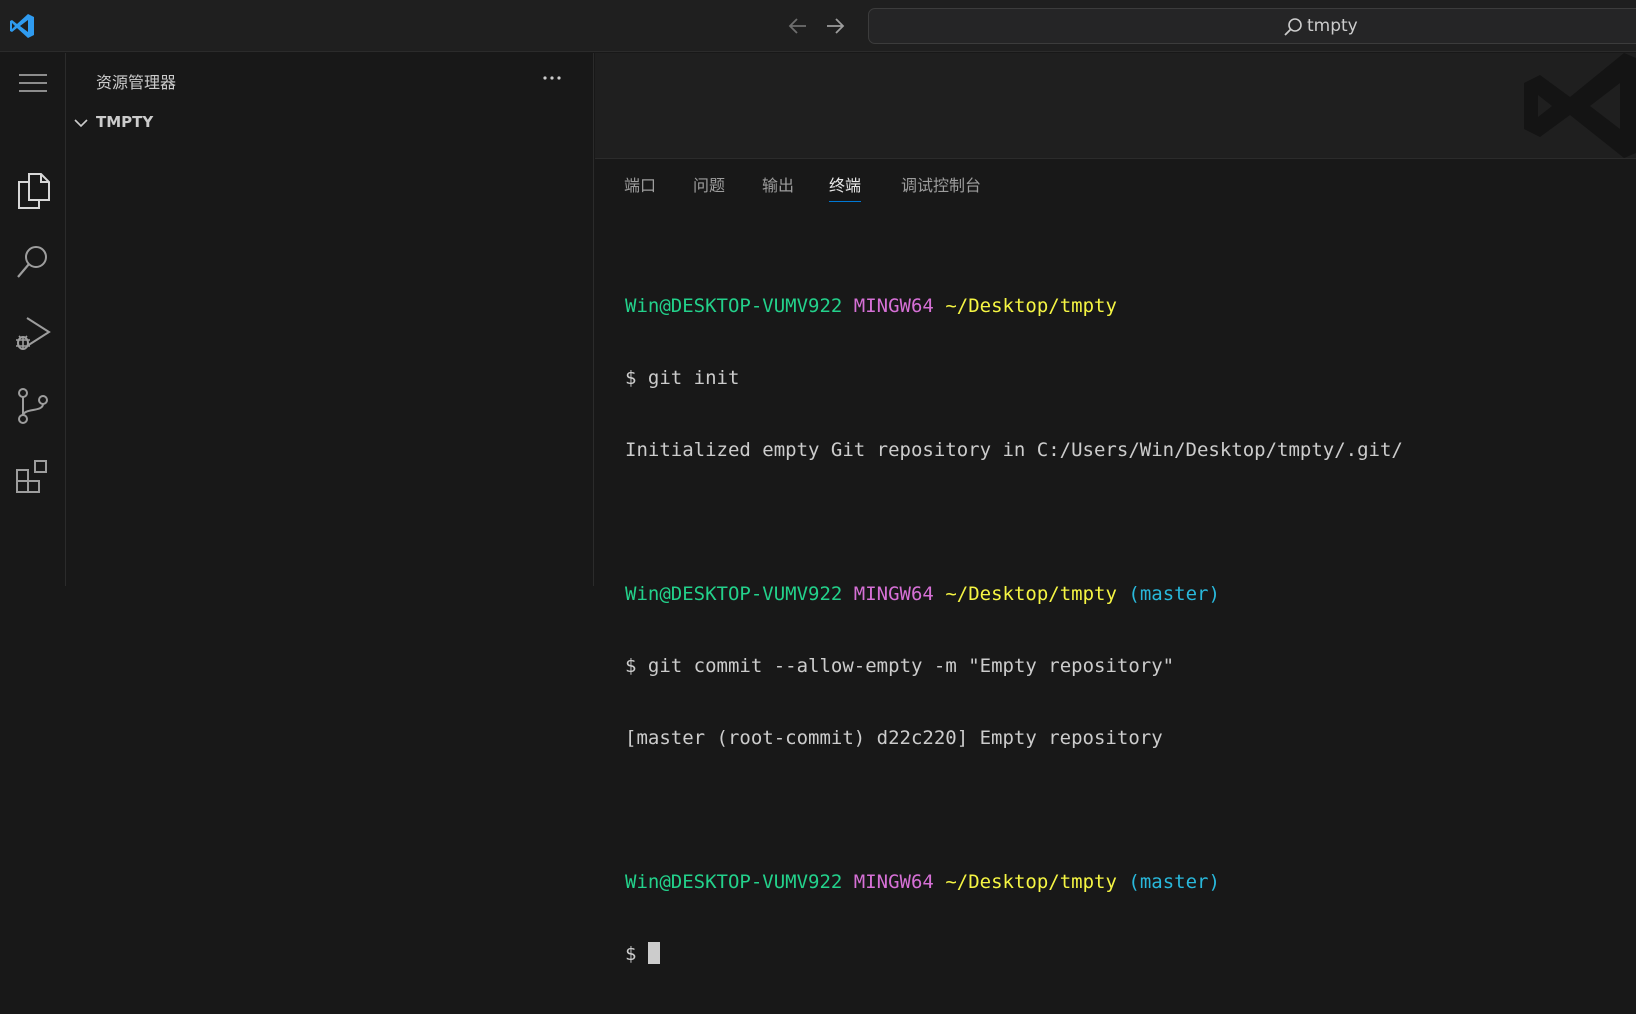 The image size is (1636, 1014). I want to click on panel-tabs: 端口 问题 输出 终端 调试控制台, so click(1115, 183).